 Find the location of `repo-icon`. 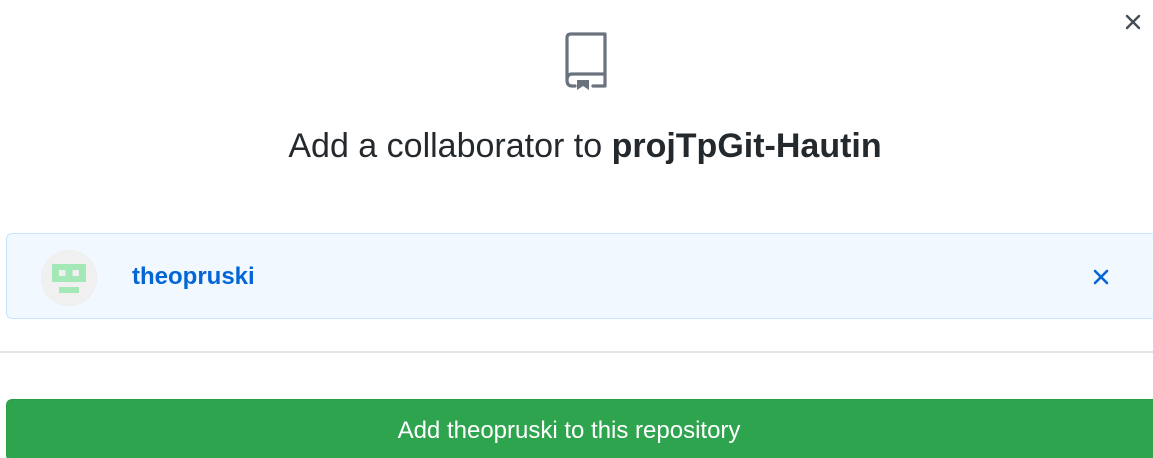

repo-icon is located at coordinates (586, 61).